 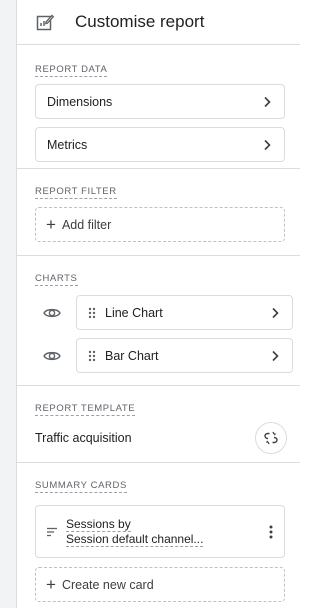 I want to click on line-chart-content: Line Chart, so click(x=125, y=313).